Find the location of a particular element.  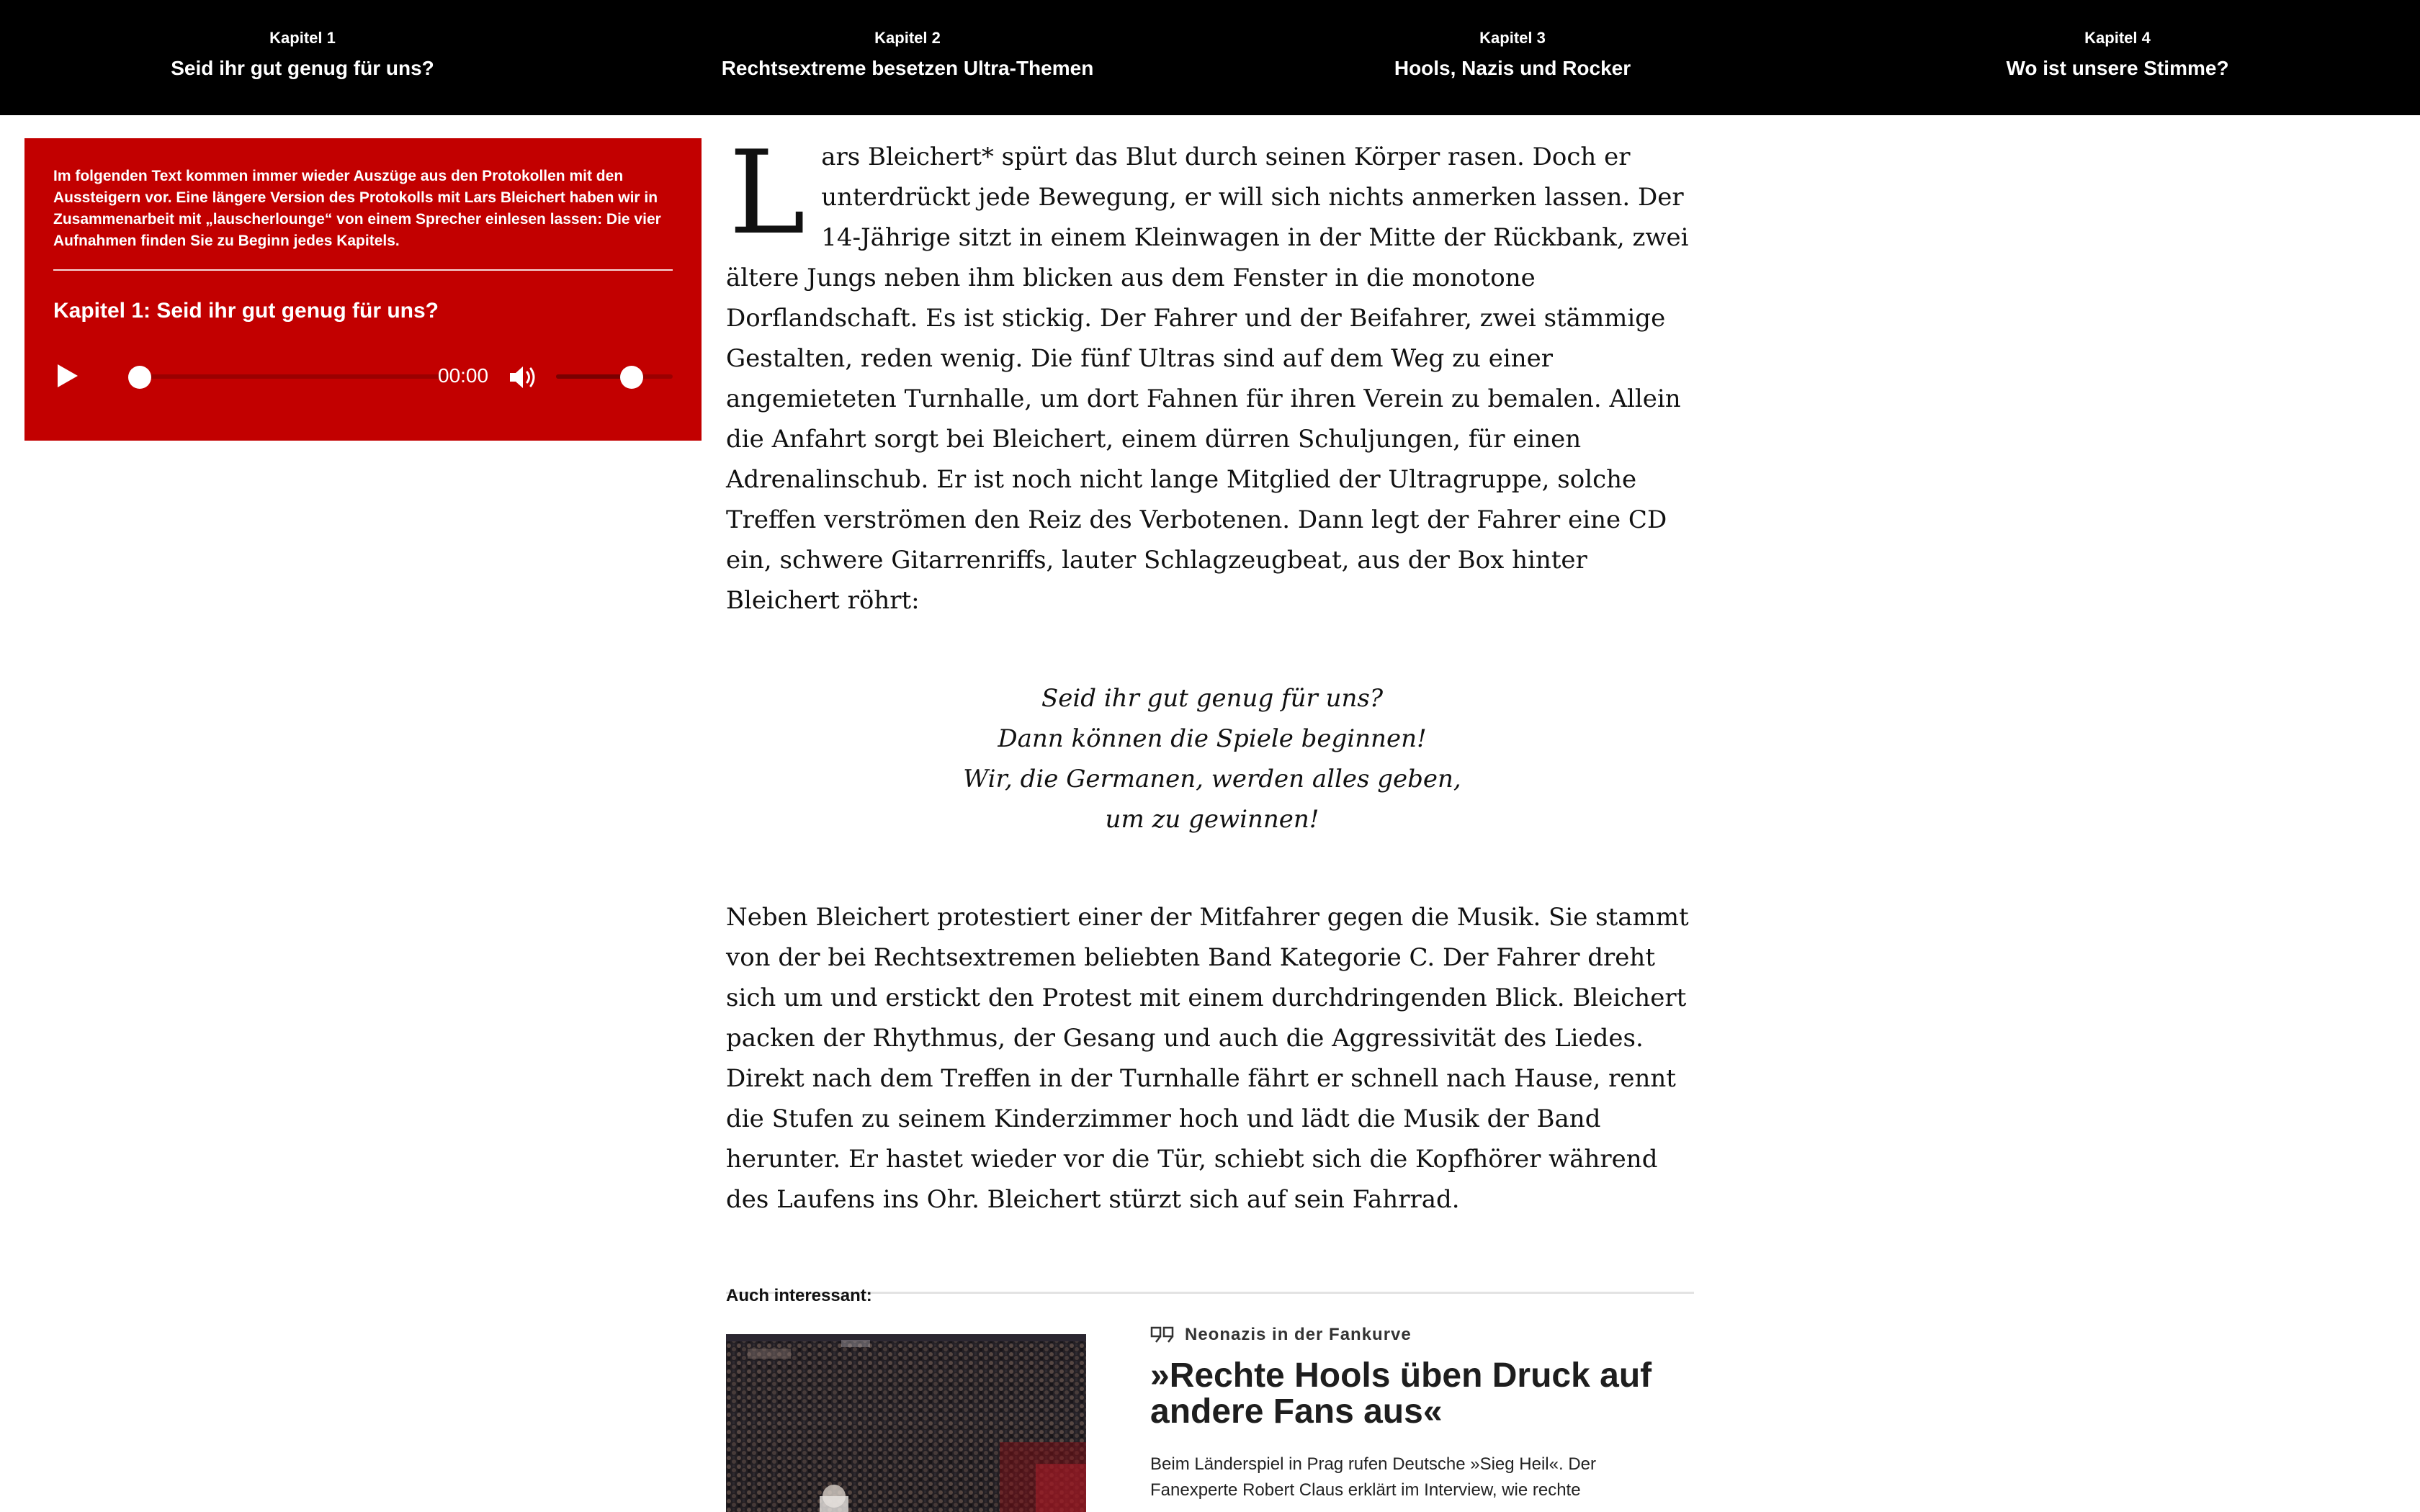

chapter-kicker: Kapitel 2 is located at coordinates (907, 38).